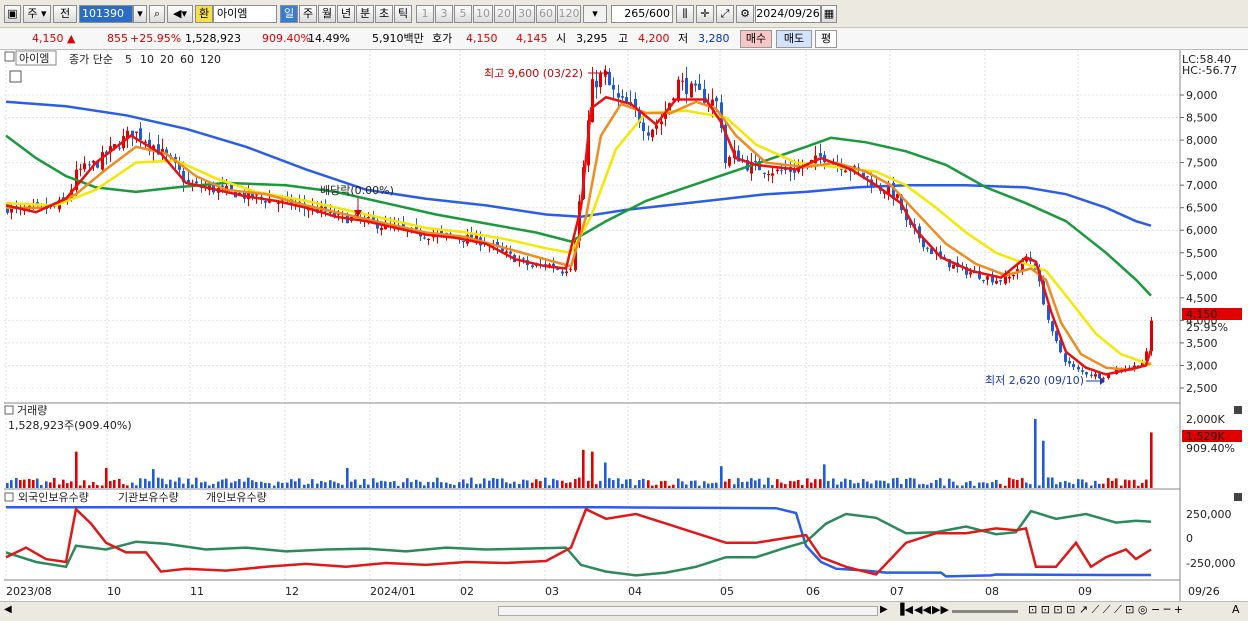 The image size is (1248, 621). What do you see at coordinates (940, 609) in the screenshot?
I see `next-page-icon: ▶▶` at bounding box center [940, 609].